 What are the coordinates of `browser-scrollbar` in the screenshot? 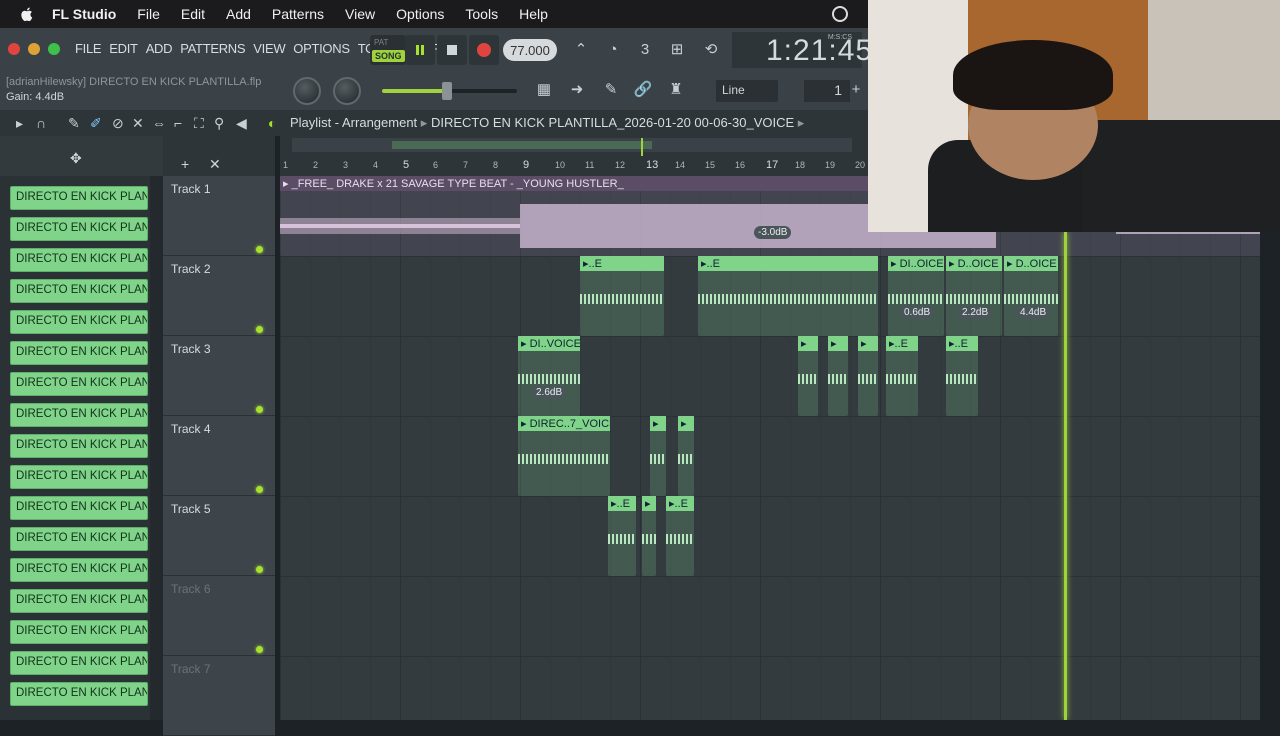 It's located at (156, 448).